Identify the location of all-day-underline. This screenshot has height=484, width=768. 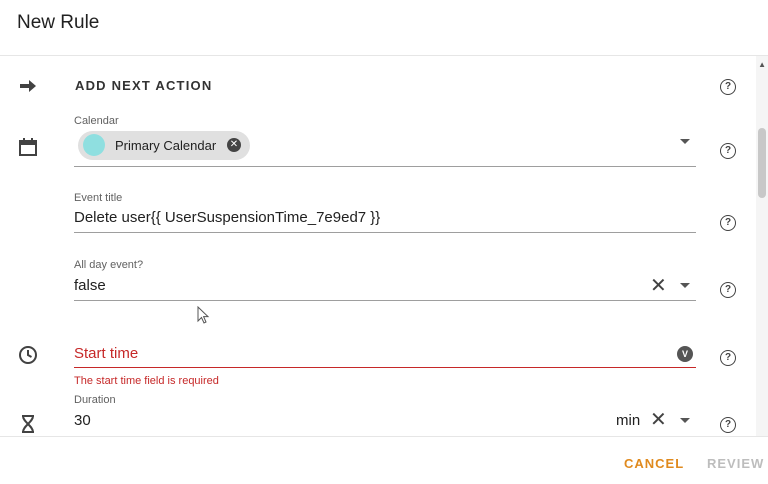
(385, 300).